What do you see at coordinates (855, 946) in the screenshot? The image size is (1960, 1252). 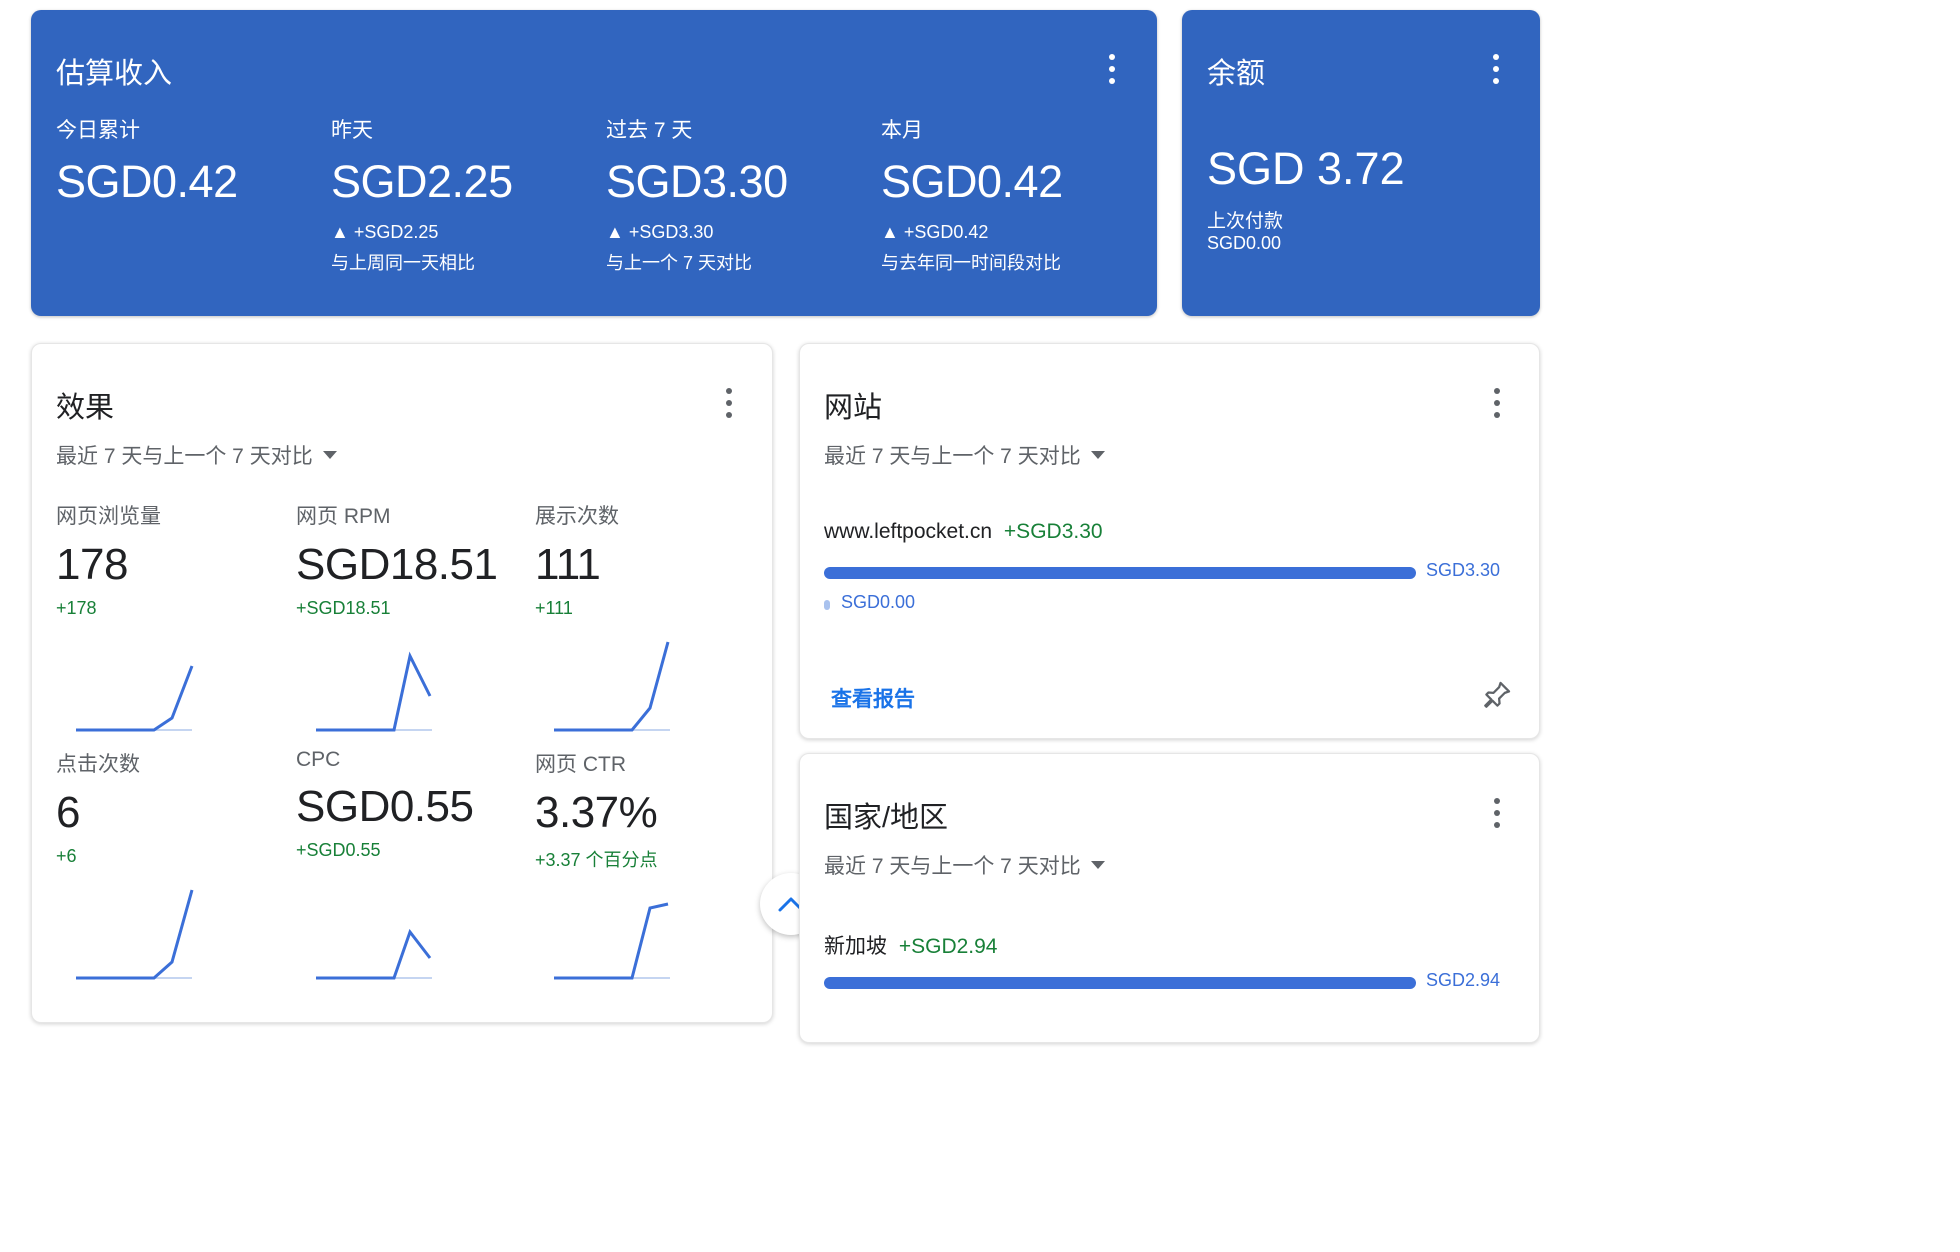 I see `country-name: 新加坡` at bounding box center [855, 946].